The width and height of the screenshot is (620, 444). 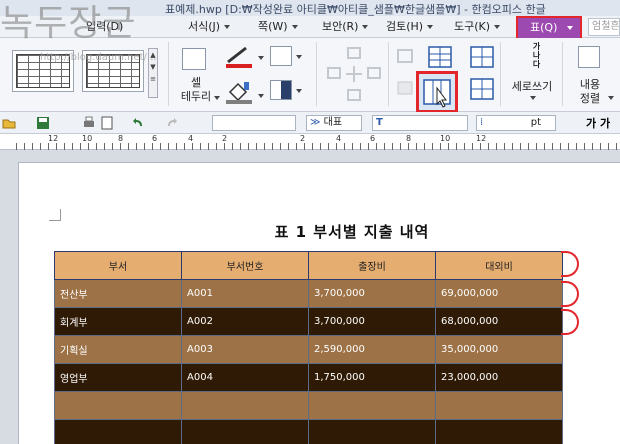 What do you see at coordinates (254, 123) in the screenshot?
I see `zoom-combo` at bounding box center [254, 123].